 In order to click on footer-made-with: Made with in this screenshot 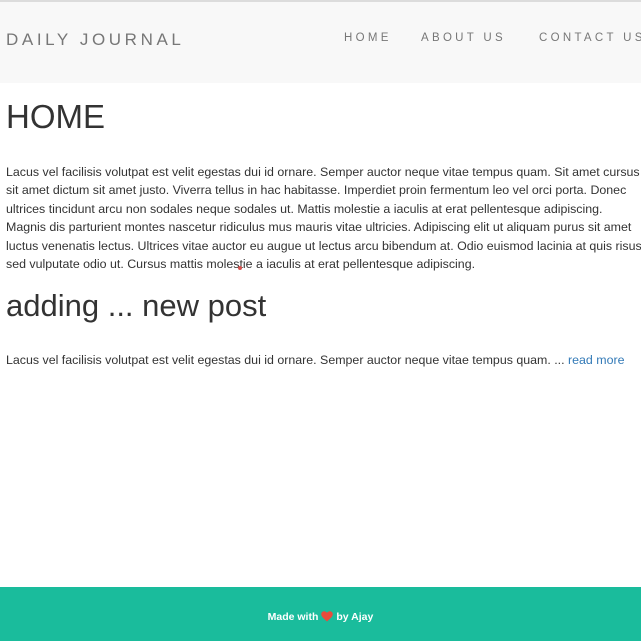, I will do `click(293, 617)`.